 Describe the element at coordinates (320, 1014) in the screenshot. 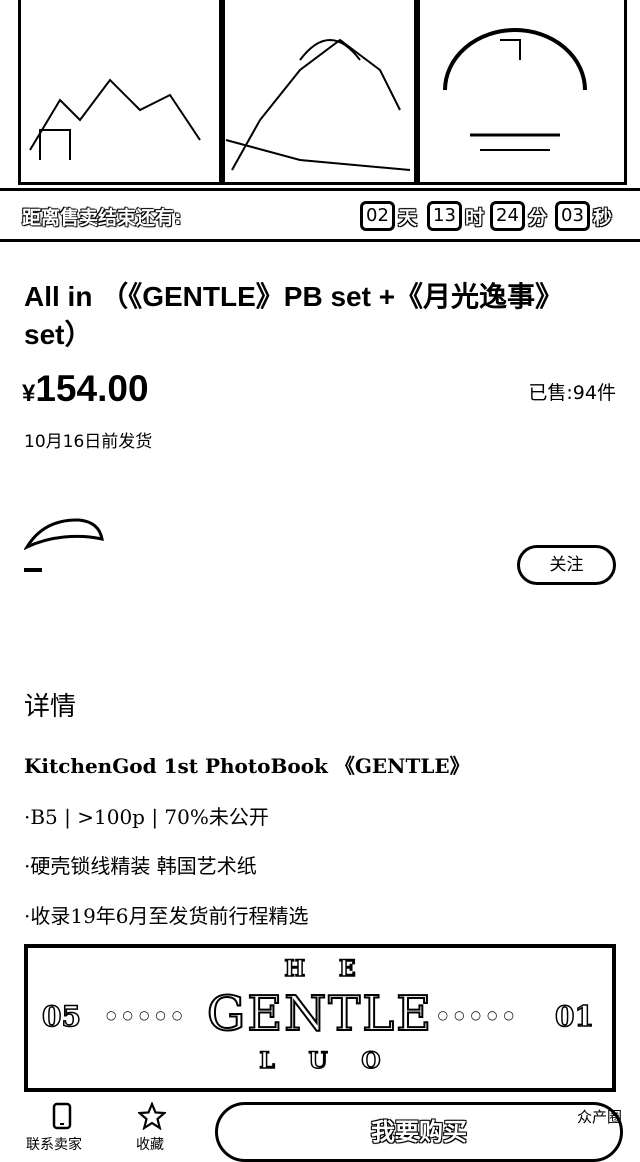

I see `promo-main-text: GENTLE` at that location.